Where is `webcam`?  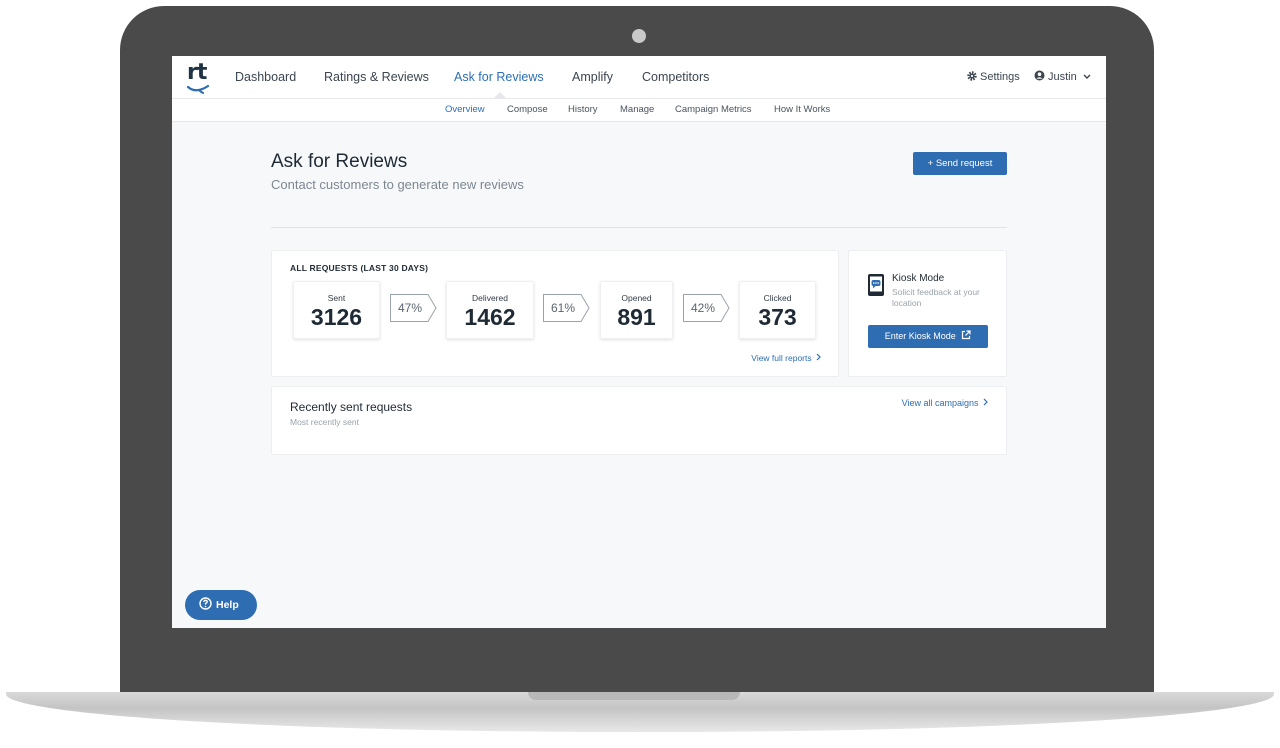
webcam is located at coordinates (639, 36).